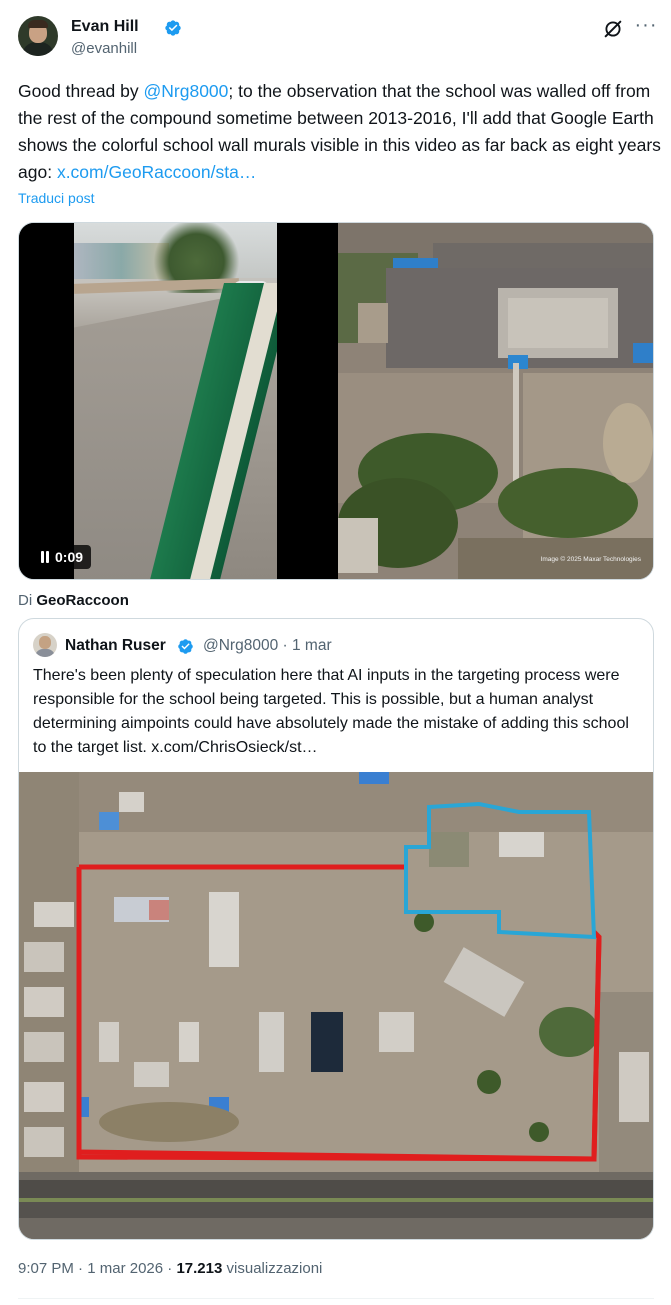 The height and width of the screenshot is (1305, 671). I want to click on author-handle: @evanhill, so click(104, 48).